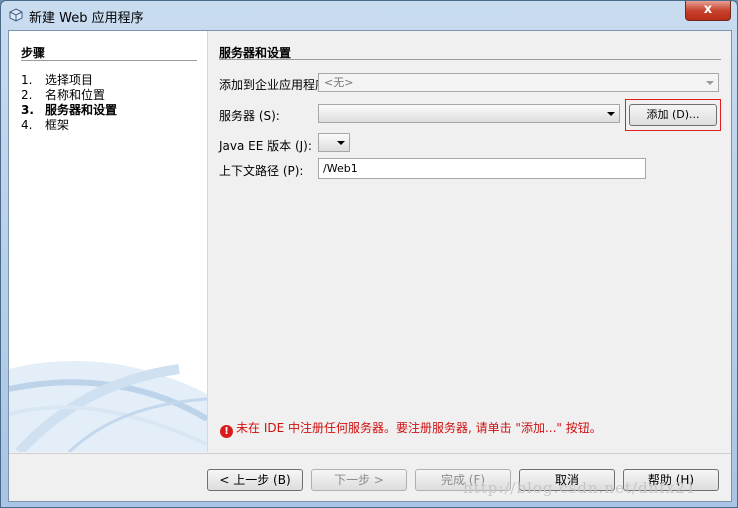  I want to click on decorative-swoosh-graphic, so click(108, 406).